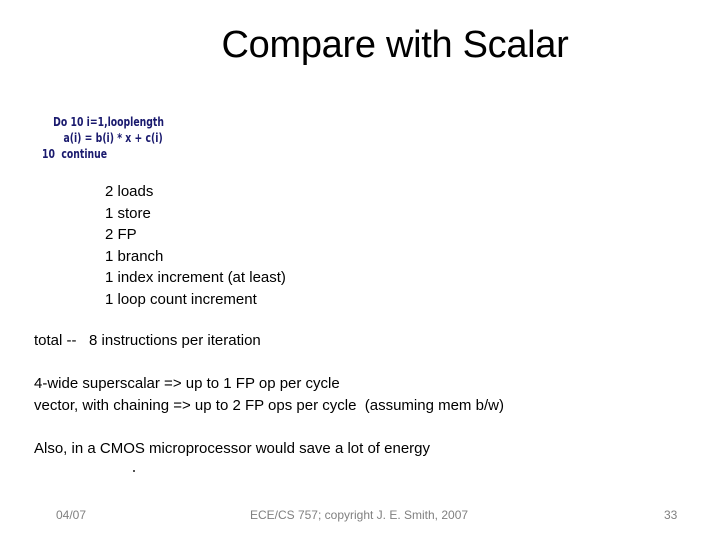 The height and width of the screenshot is (540, 720). I want to click on code-line-continue: 10 continue, so click(75, 154).